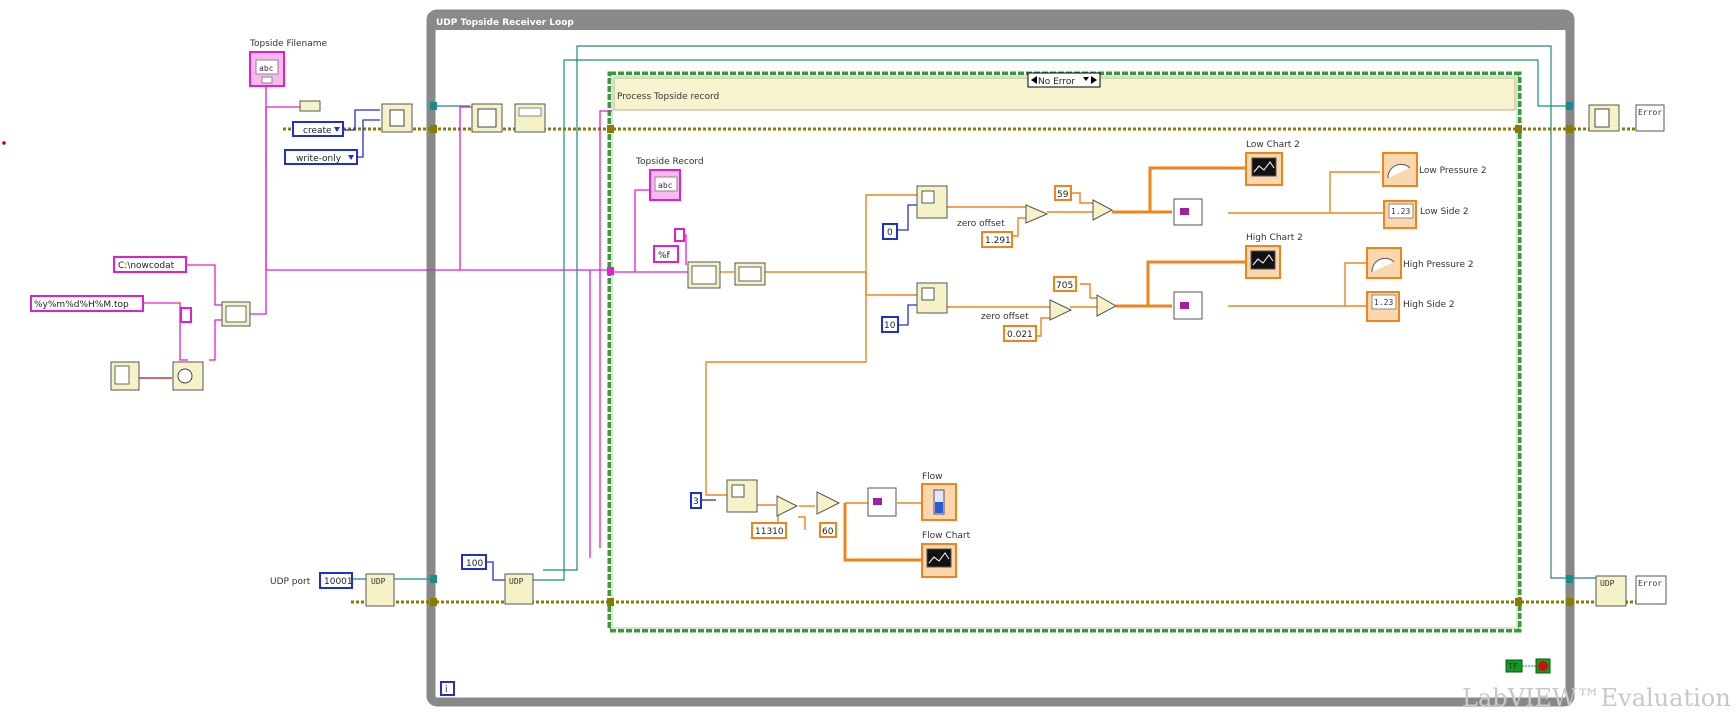  I want to click on topside-record-indicator: Topside Record abc, so click(669, 179).